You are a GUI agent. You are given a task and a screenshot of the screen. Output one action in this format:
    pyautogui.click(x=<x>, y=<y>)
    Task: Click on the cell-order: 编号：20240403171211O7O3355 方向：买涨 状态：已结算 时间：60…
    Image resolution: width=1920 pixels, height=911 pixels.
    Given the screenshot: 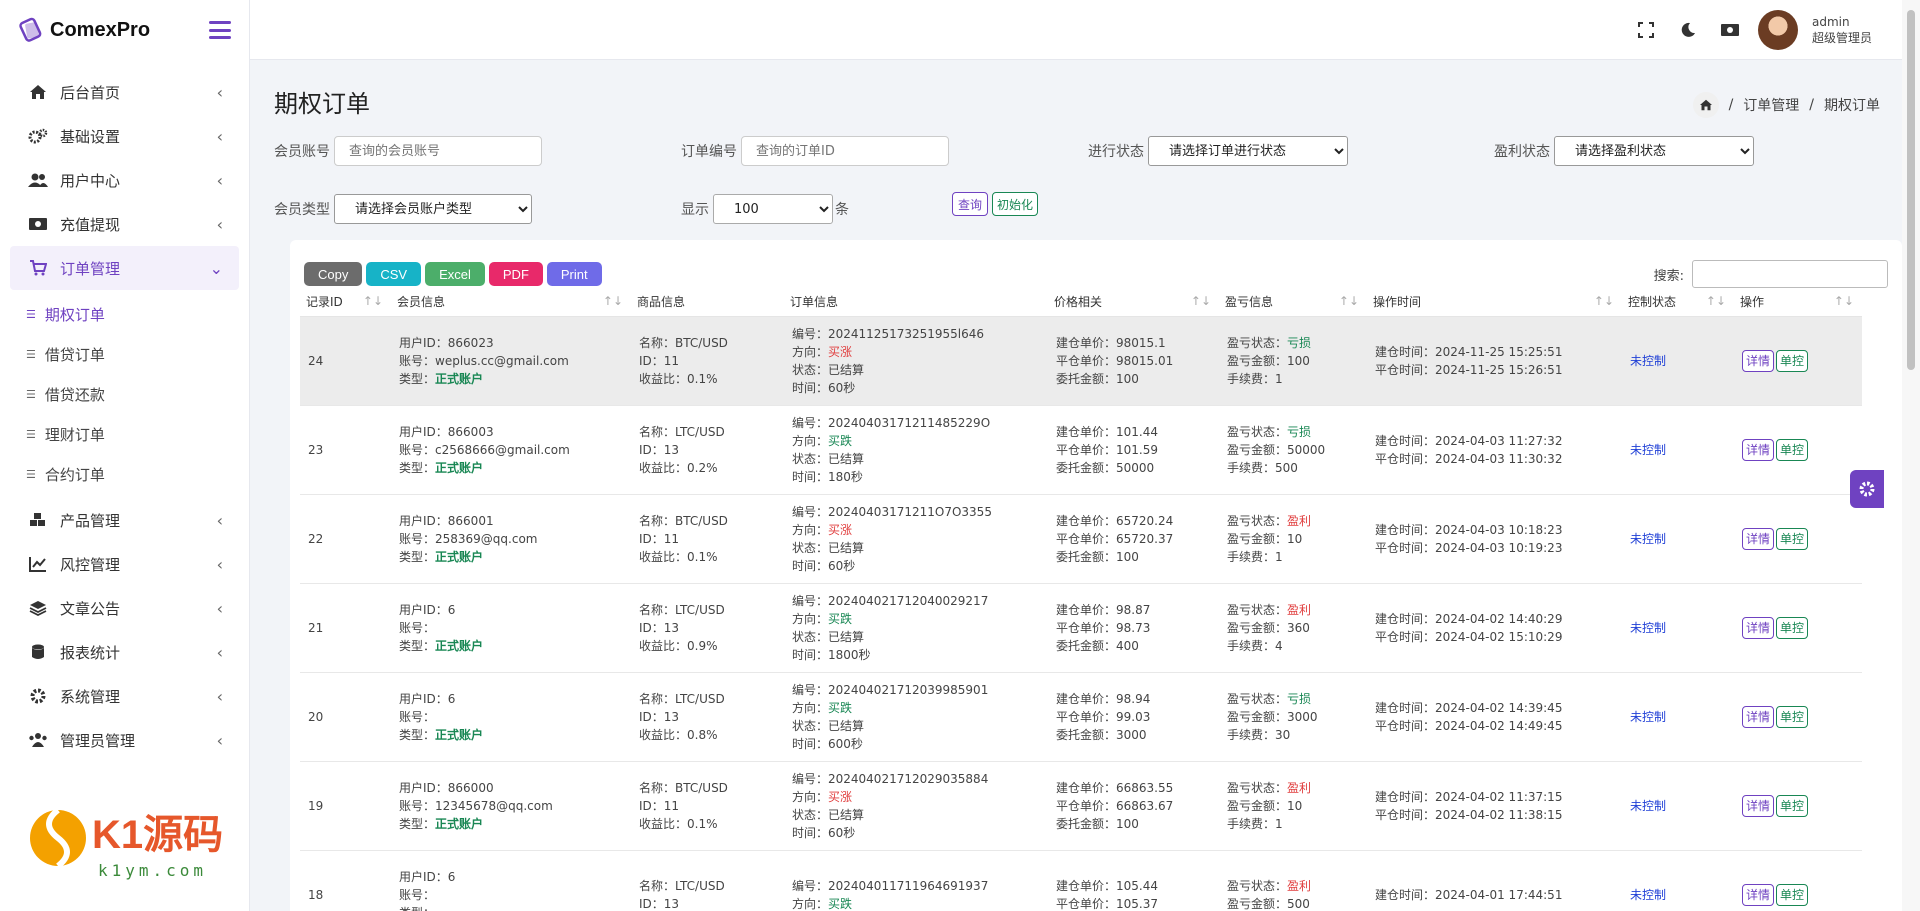 What is the action you would take?
    pyautogui.click(x=916, y=539)
    